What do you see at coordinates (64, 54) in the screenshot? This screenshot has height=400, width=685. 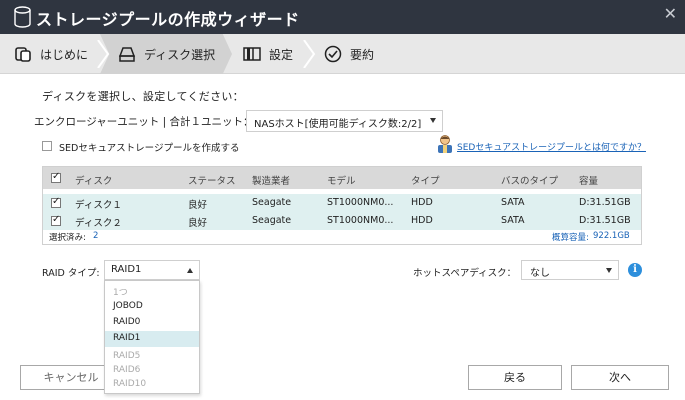 I see `step-start-label: はじめに` at bounding box center [64, 54].